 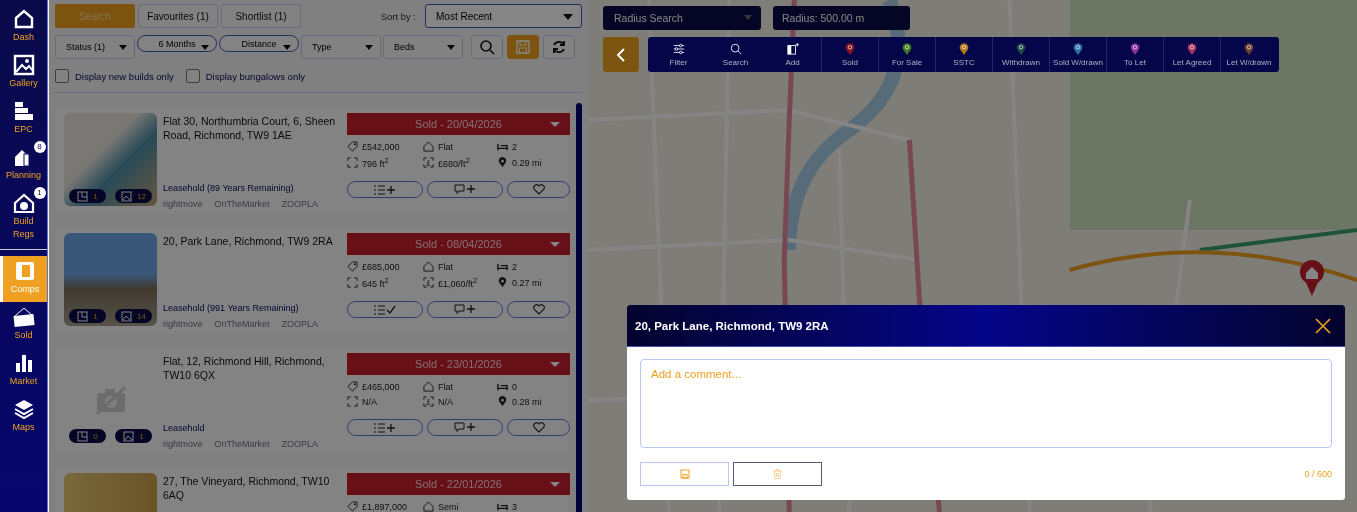 I want to click on toolbar-button: Let Agreed, so click(x=1191, y=54).